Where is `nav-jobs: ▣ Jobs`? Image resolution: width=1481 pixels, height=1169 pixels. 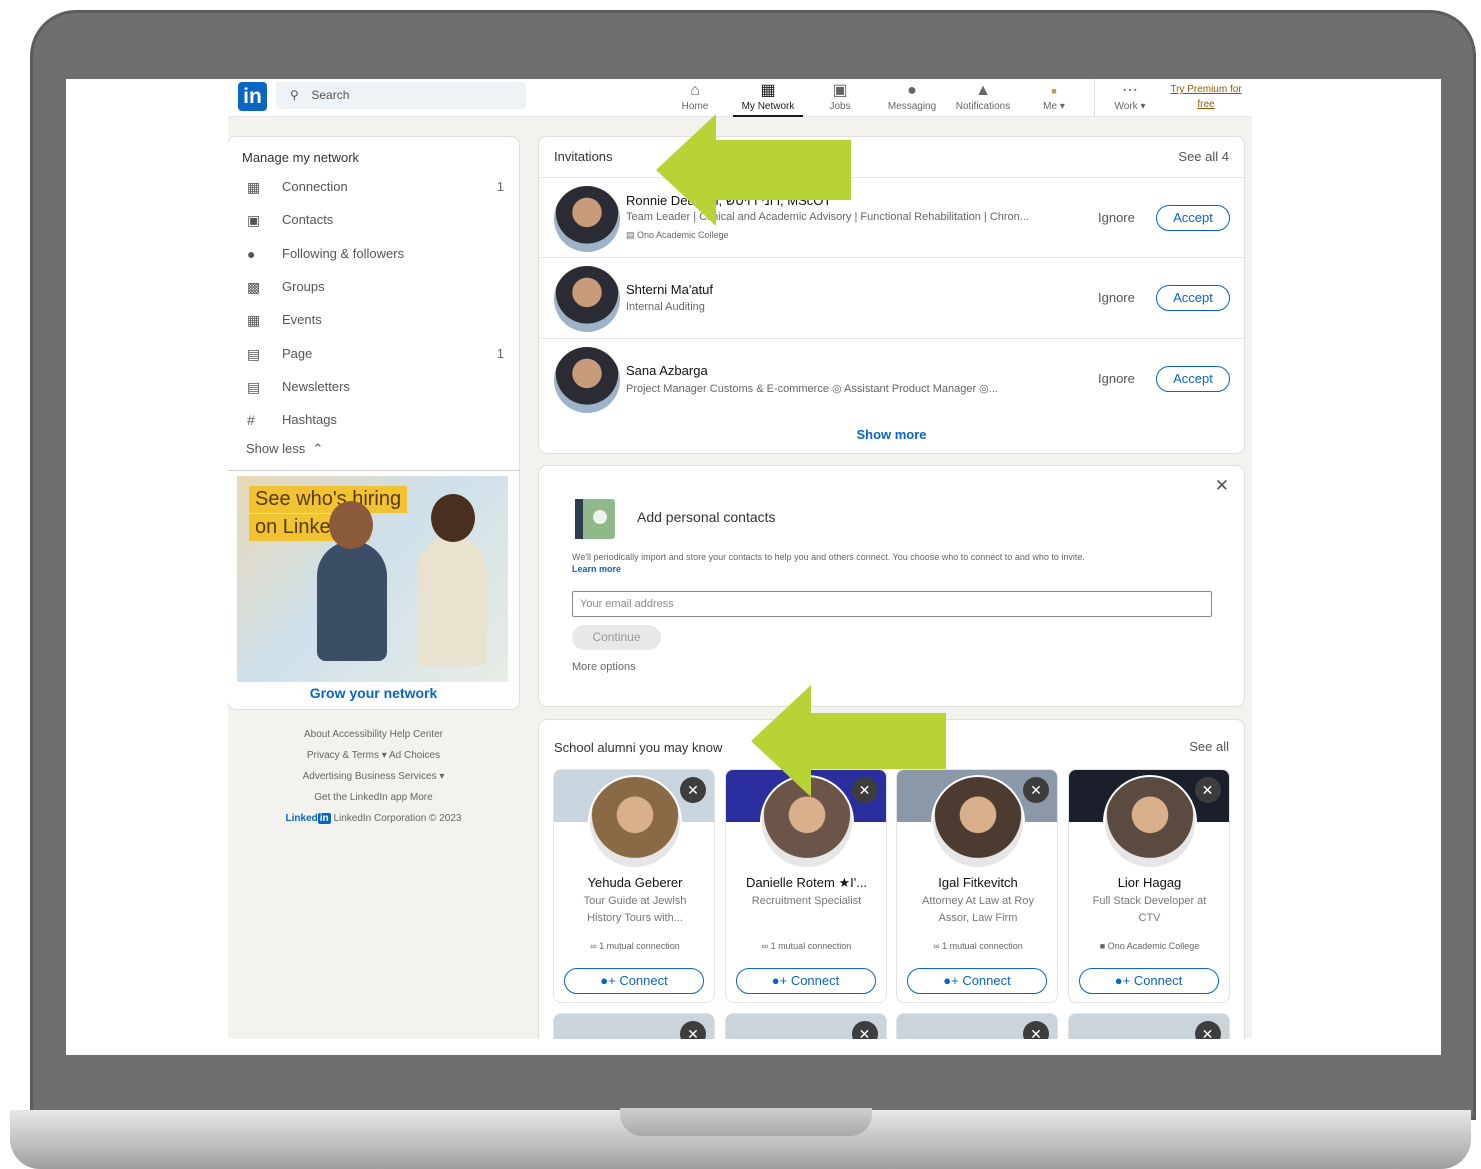
nav-jobs: ▣ Jobs is located at coordinates (840, 96).